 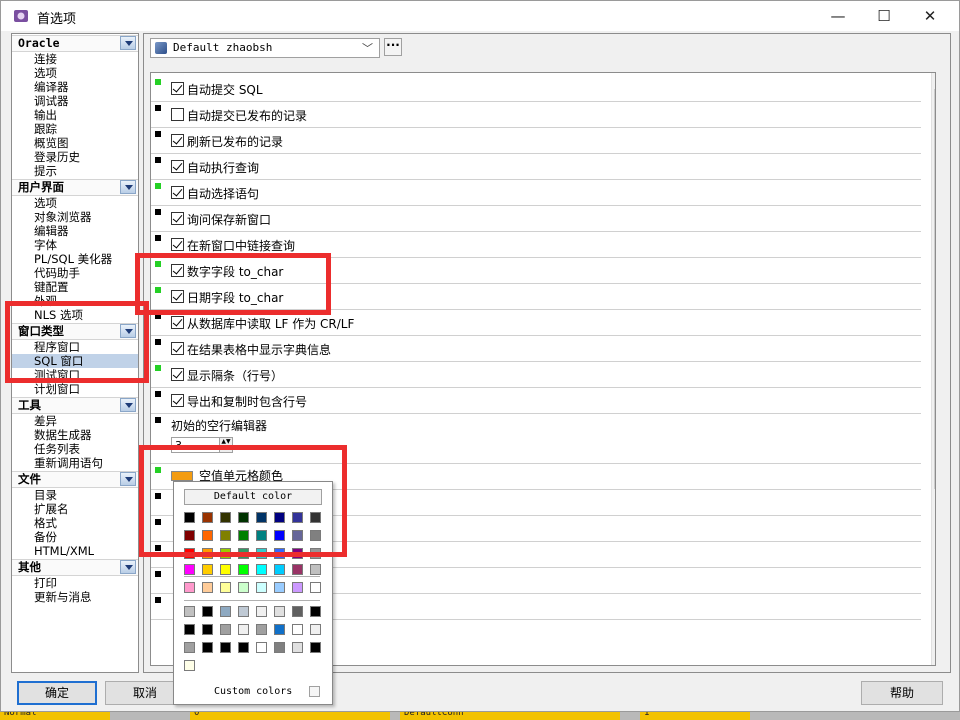 I want to click on sidebar-item: 选项, so click(x=75, y=203).